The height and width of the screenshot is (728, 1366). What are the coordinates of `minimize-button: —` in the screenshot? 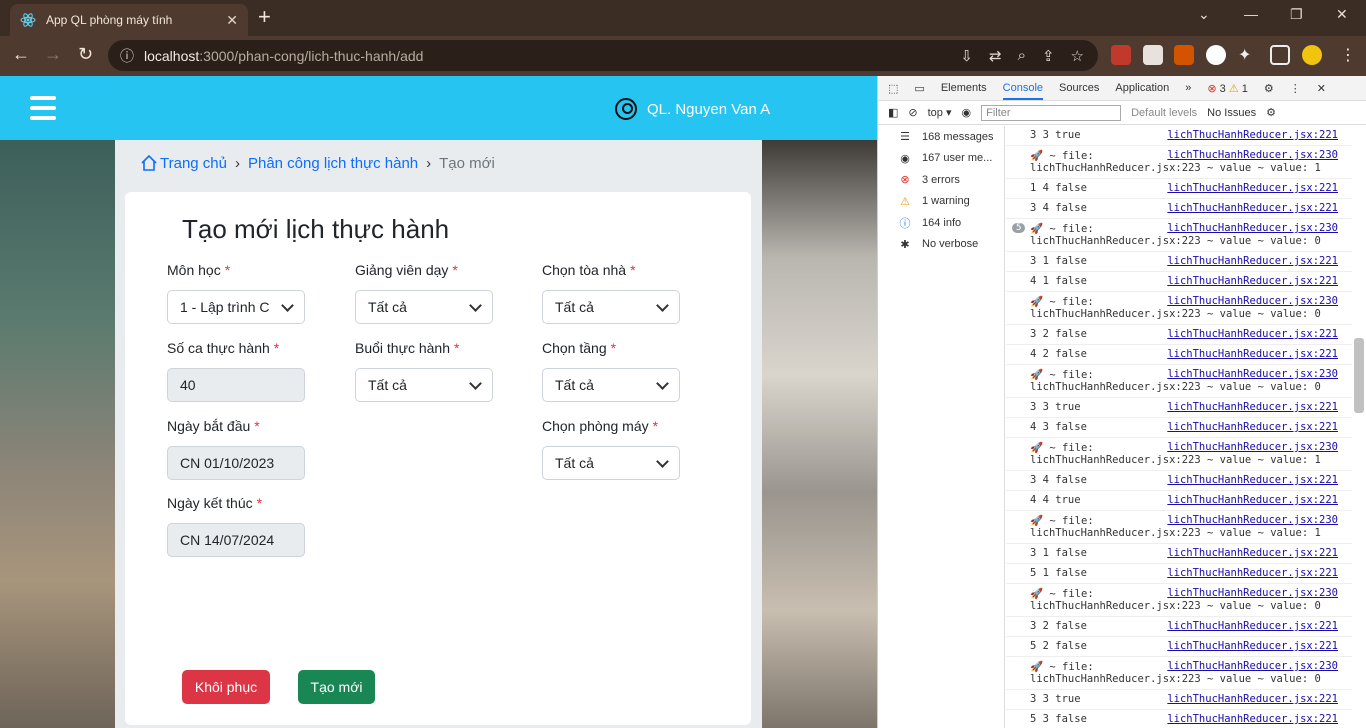 It's located at (1251, 14).